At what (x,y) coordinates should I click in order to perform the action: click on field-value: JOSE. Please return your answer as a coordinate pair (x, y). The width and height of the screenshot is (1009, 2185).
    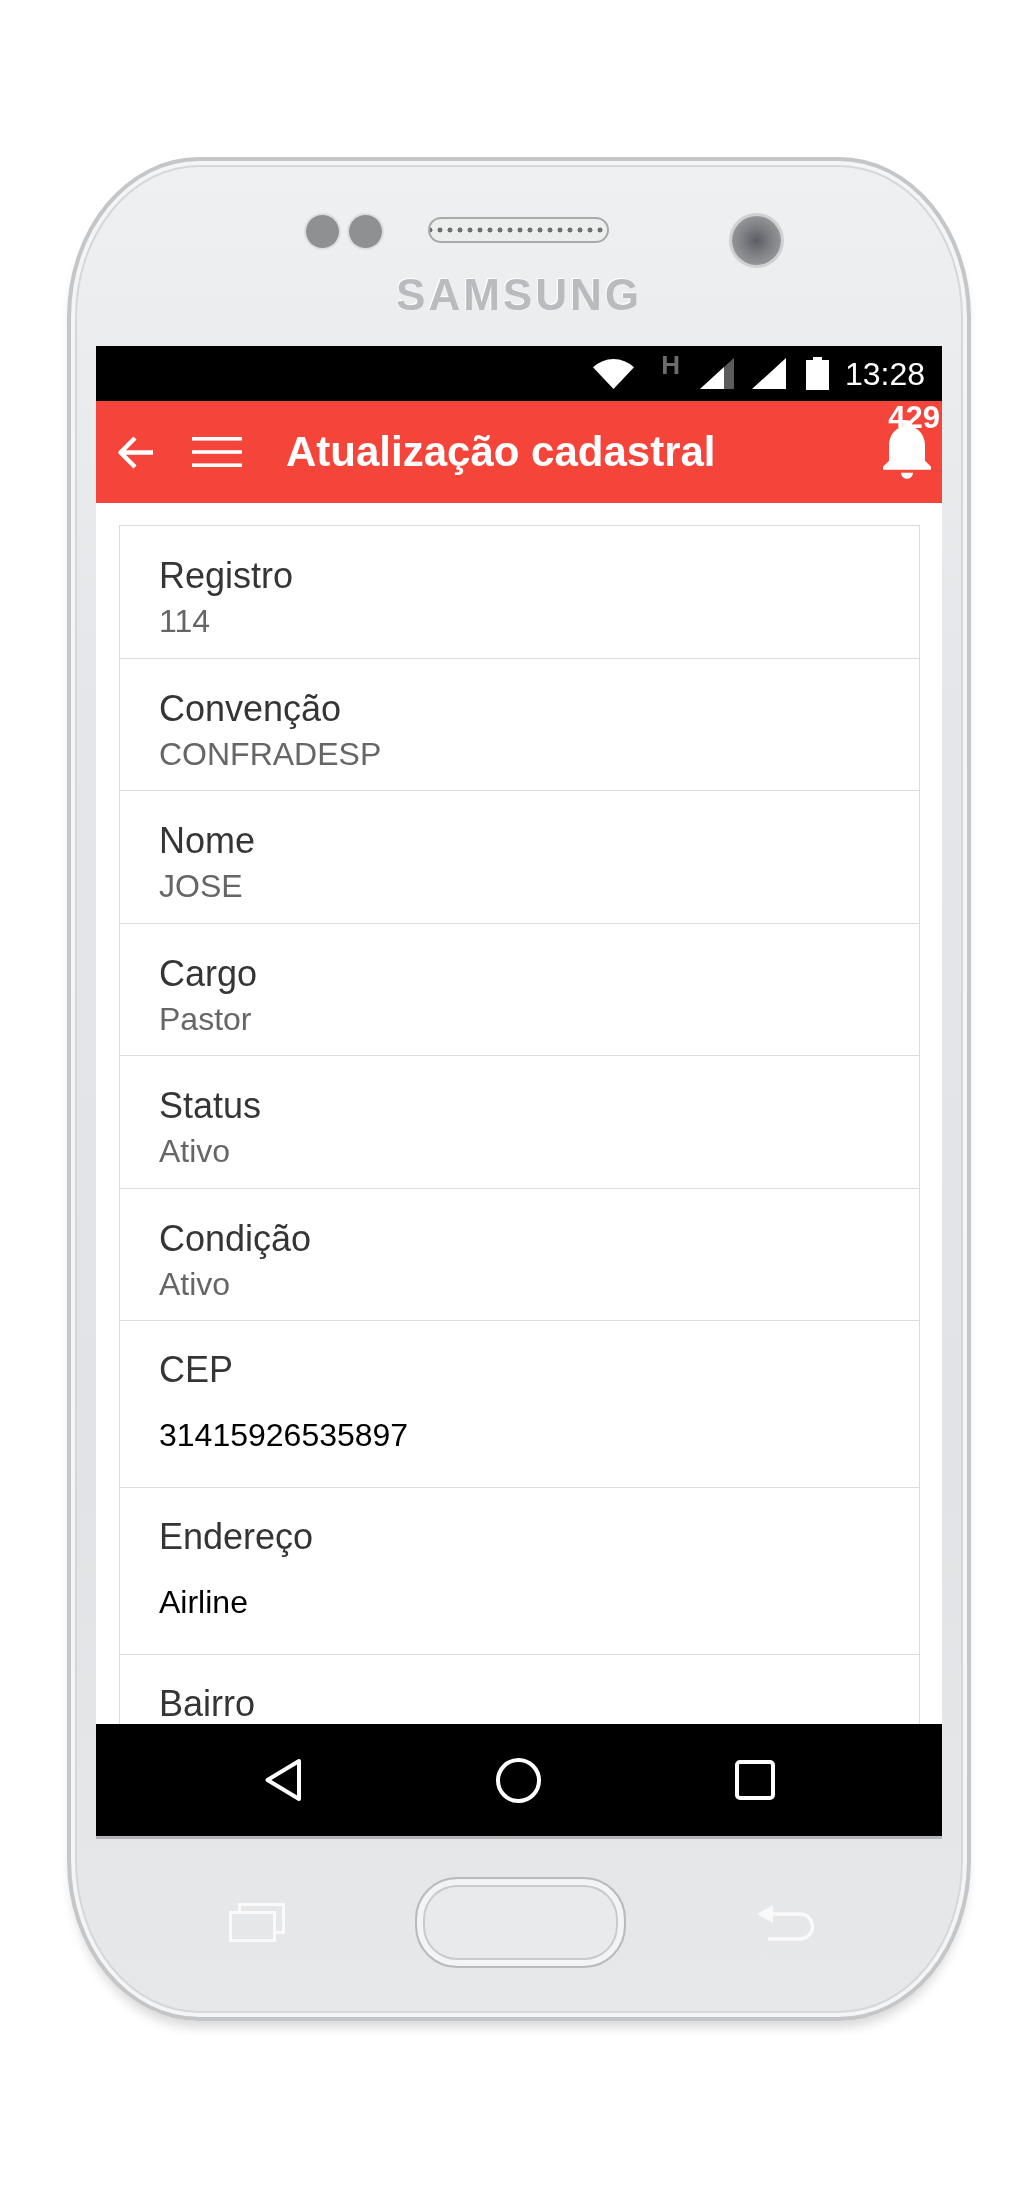
    Looking at the image, I should click on (201, 886).